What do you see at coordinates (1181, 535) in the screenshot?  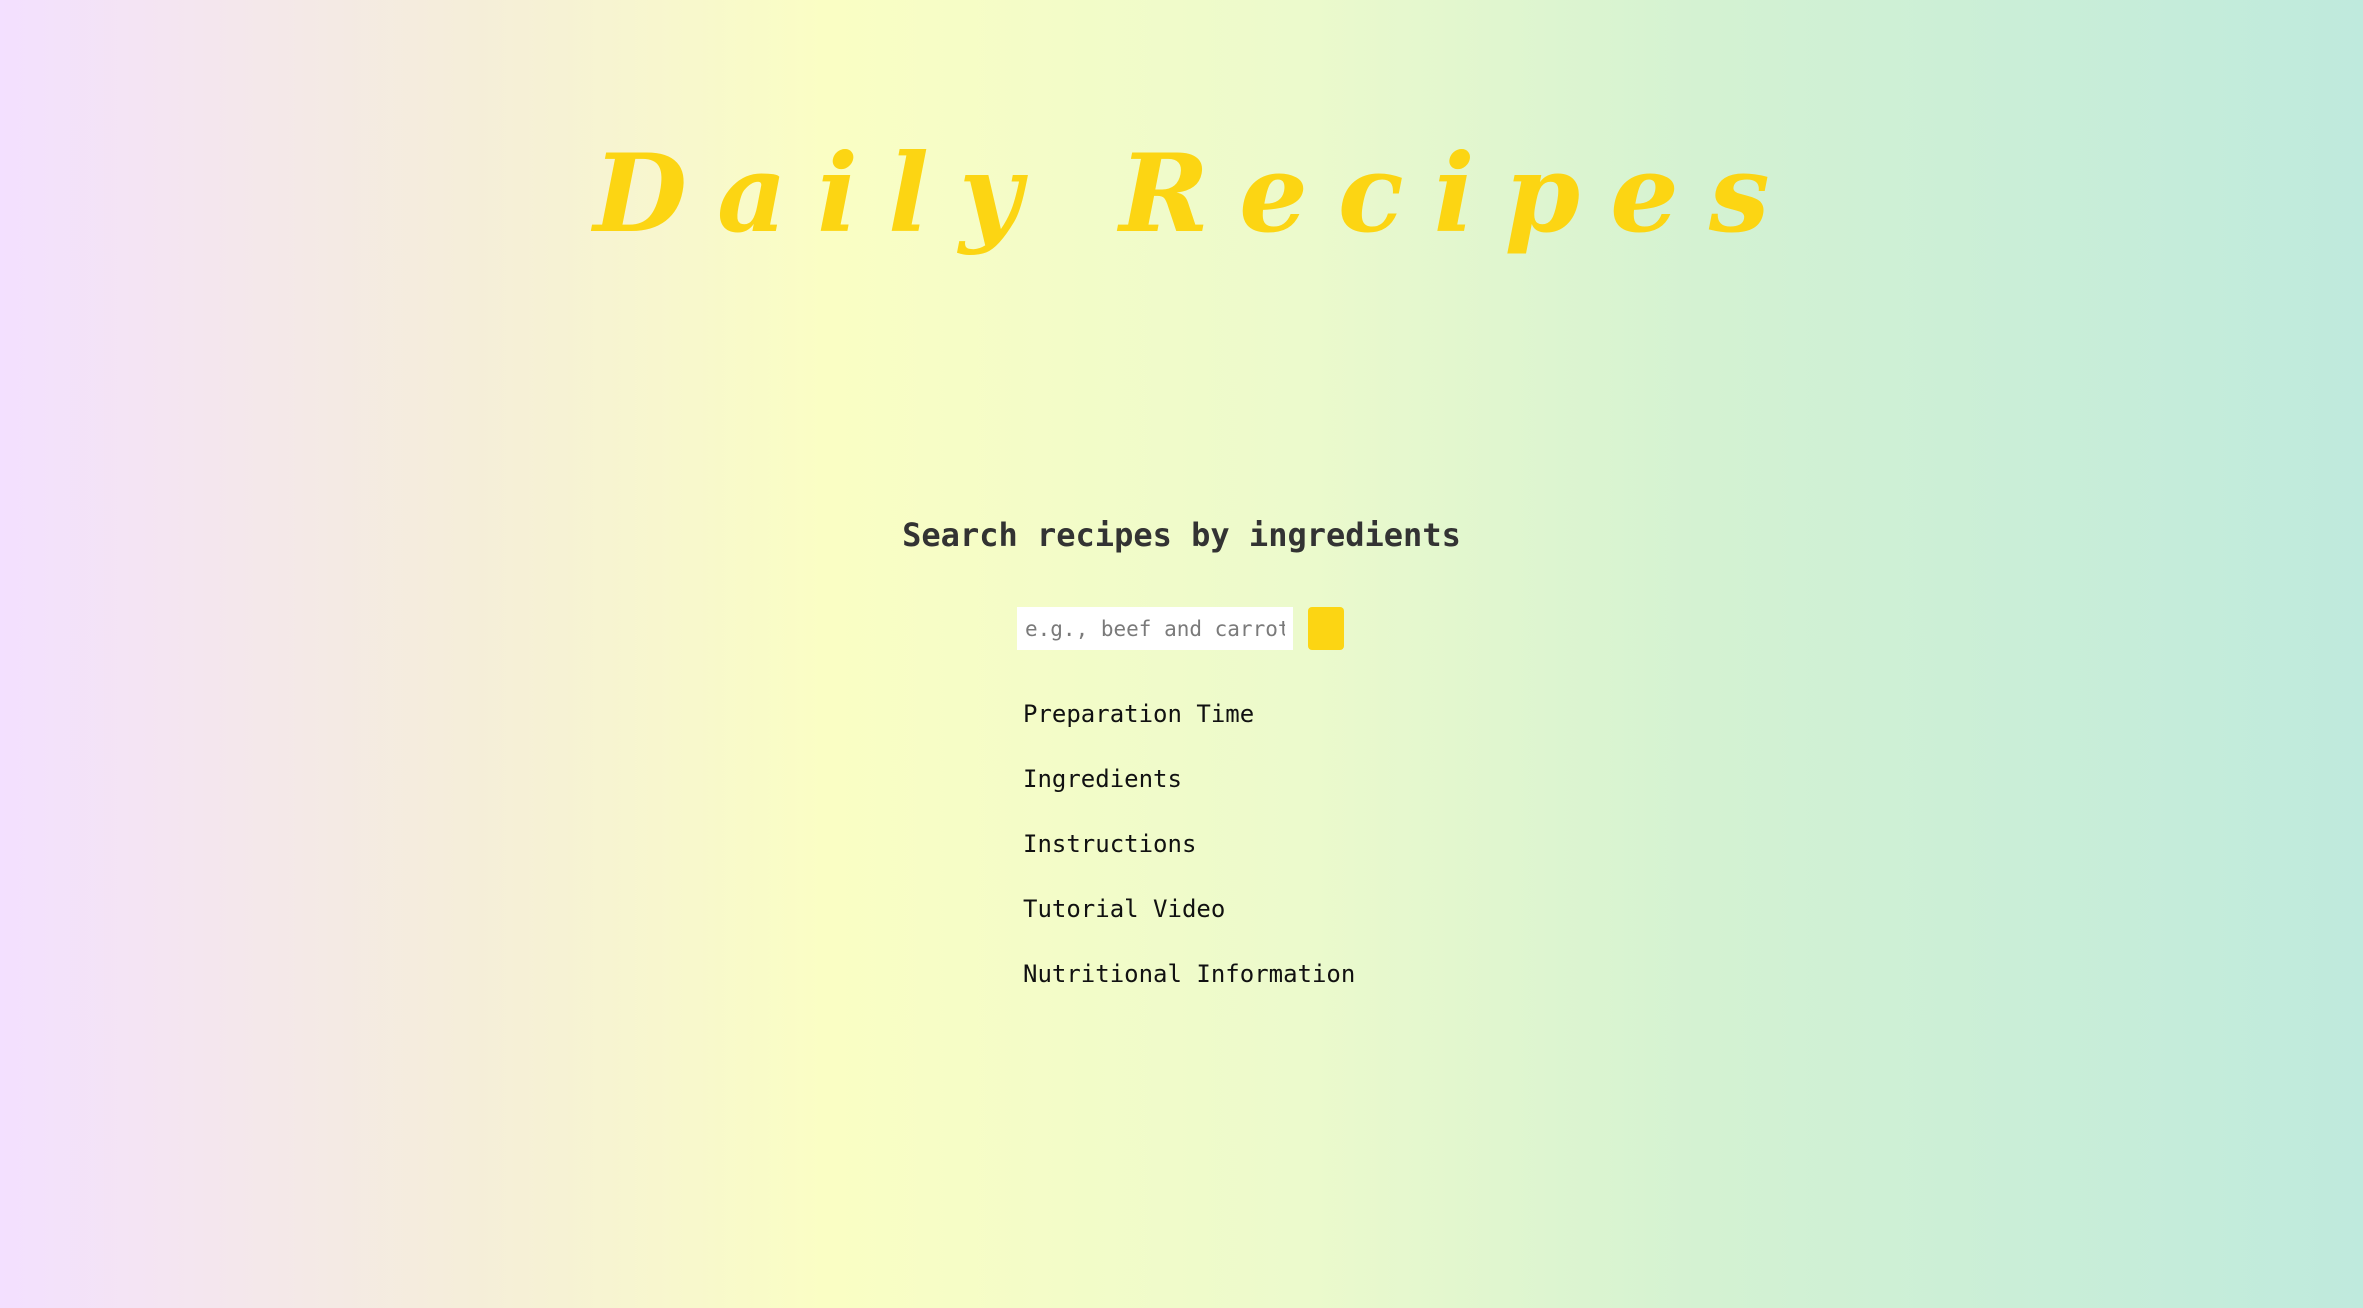 I see `search-heading: Search recipes by ingredients` at bounding box center [1181, 535].